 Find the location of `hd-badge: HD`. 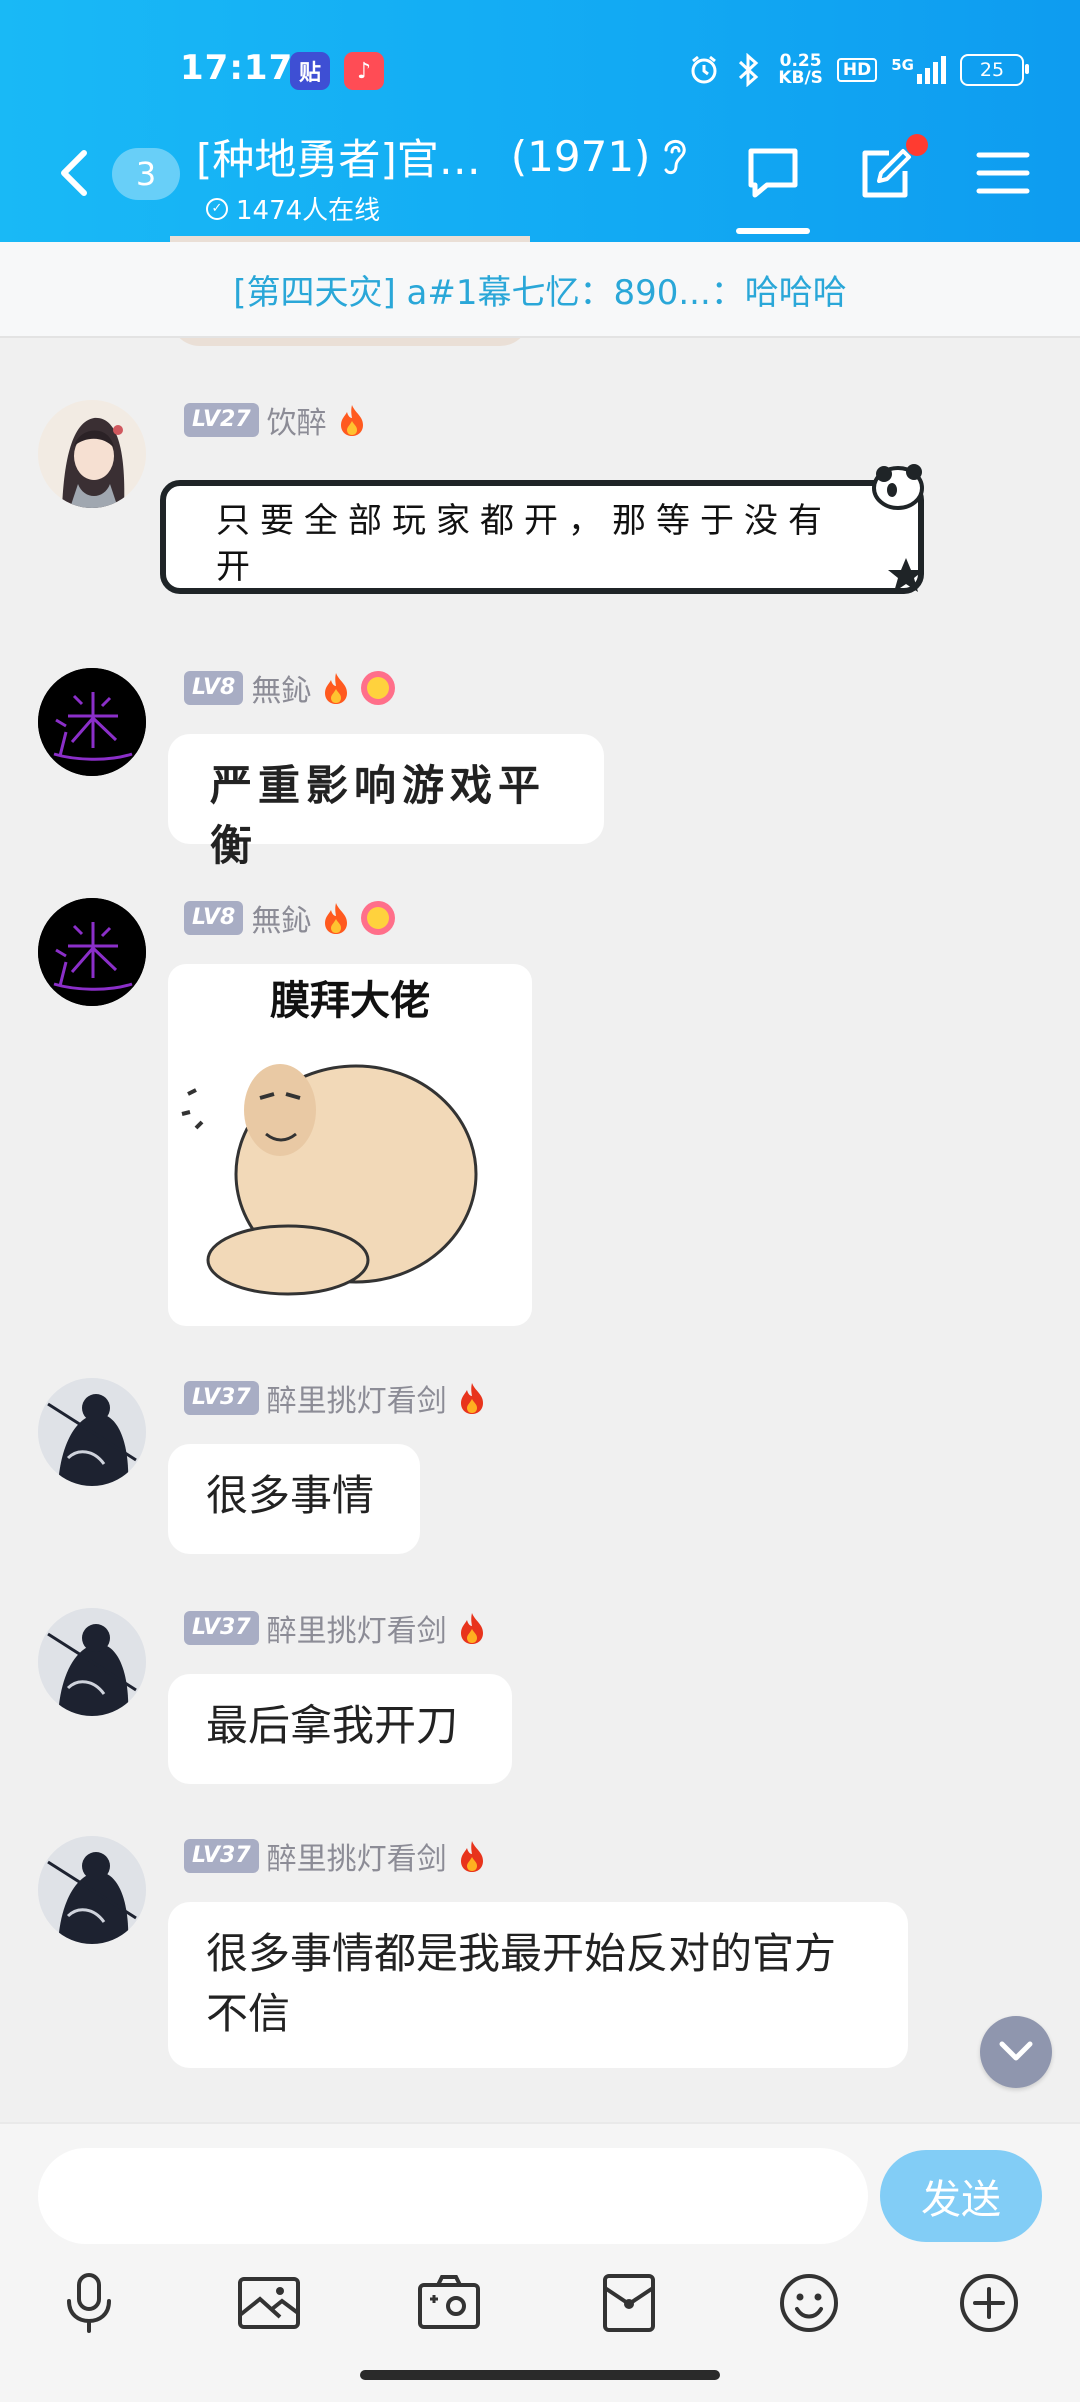

hd-badge: HD is located at coordinates (857, 70).